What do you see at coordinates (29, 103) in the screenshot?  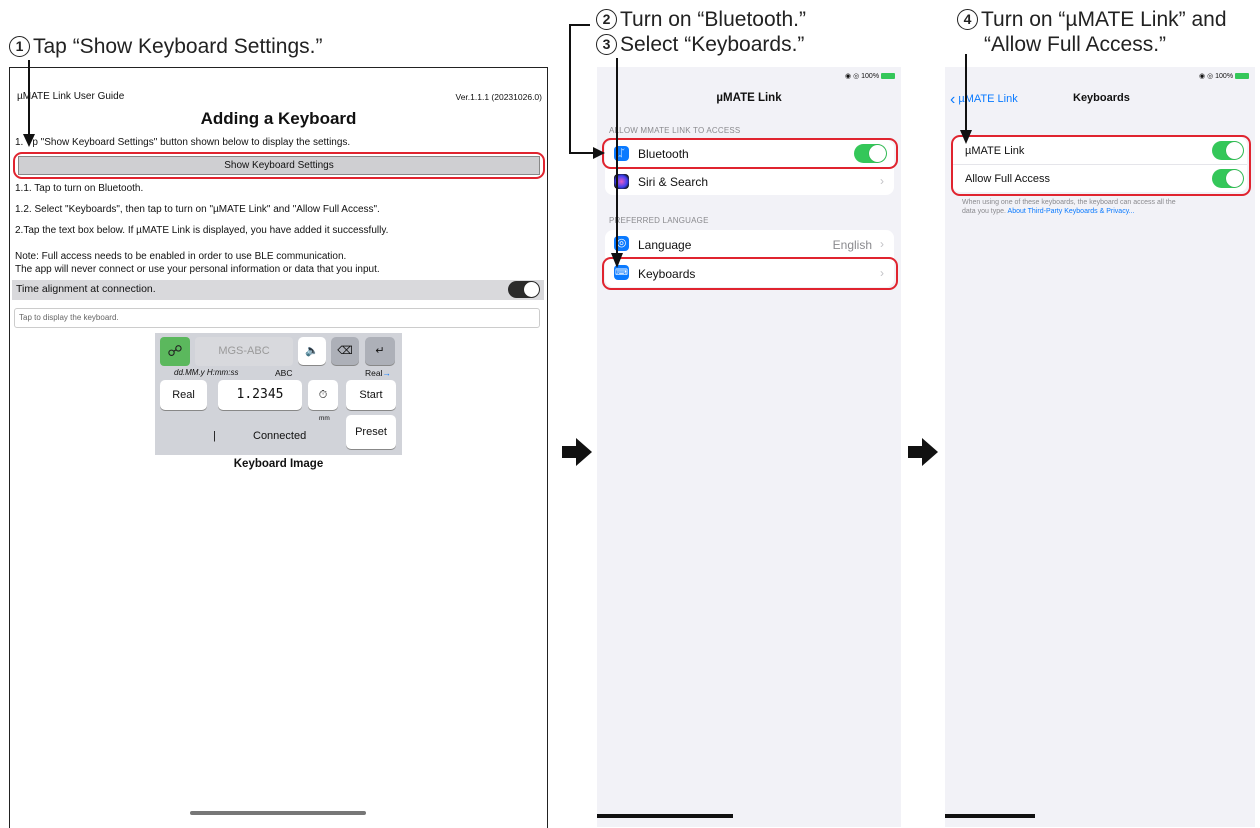 I see `step-1-arrow` at bounding box center [29, 103].